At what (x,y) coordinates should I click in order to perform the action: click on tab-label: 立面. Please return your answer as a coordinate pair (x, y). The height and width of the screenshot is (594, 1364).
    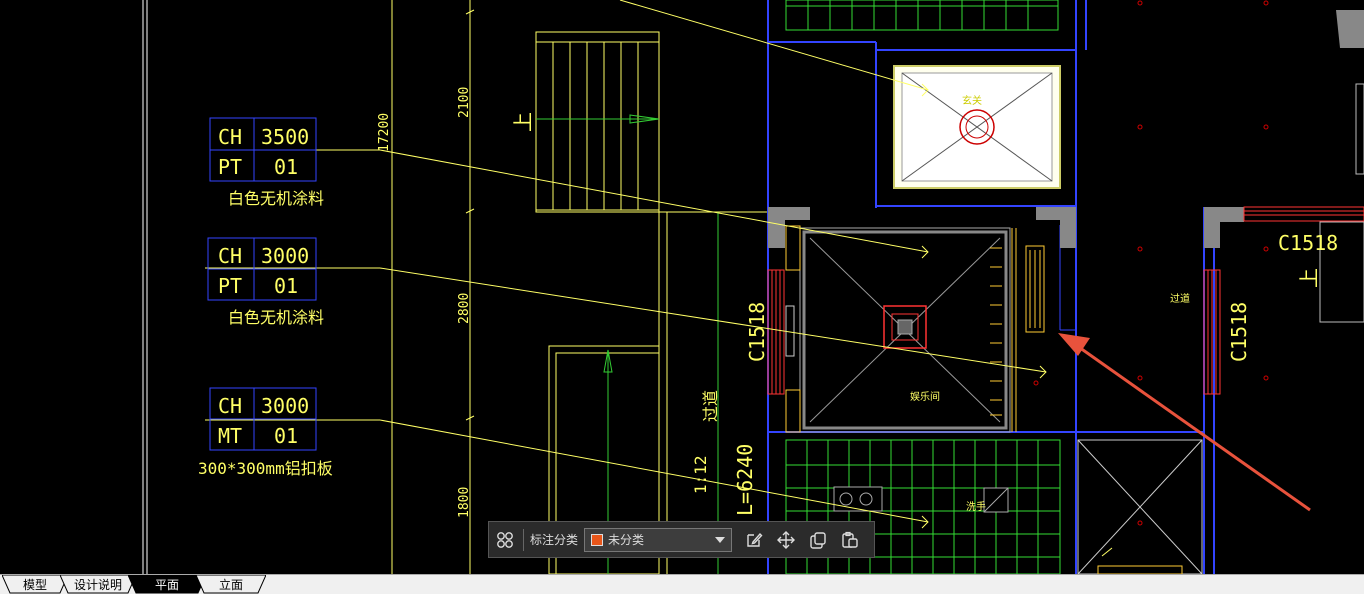
    Looking at the image, I should click on (230, 585).